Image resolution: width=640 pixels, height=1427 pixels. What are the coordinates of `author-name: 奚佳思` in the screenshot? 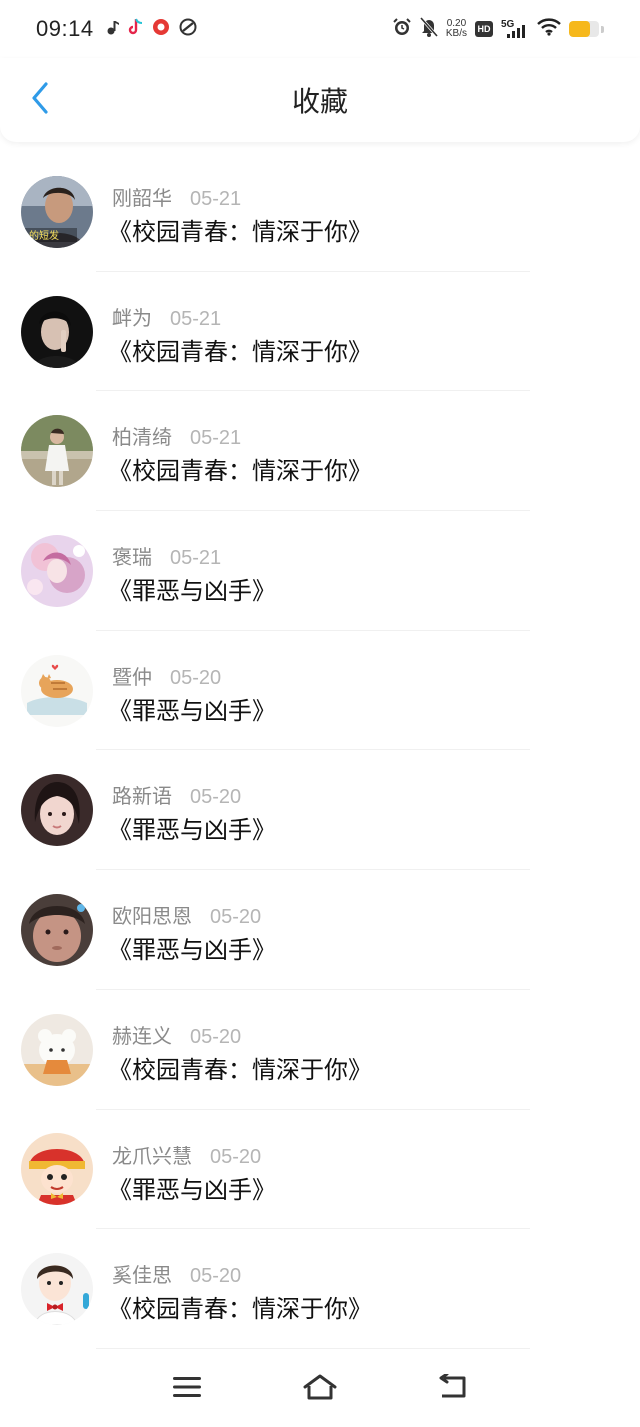 It's located at (142, 1275).